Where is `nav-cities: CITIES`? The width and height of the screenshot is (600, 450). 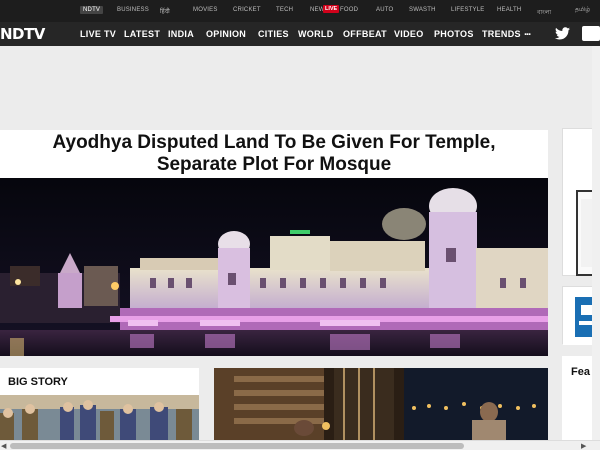 nav-cities: CITIES is located at coordinates (273, 34).